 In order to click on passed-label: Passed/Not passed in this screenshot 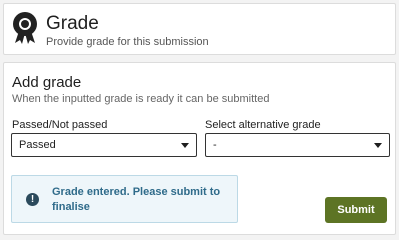, I will do `click(60, 125)`.